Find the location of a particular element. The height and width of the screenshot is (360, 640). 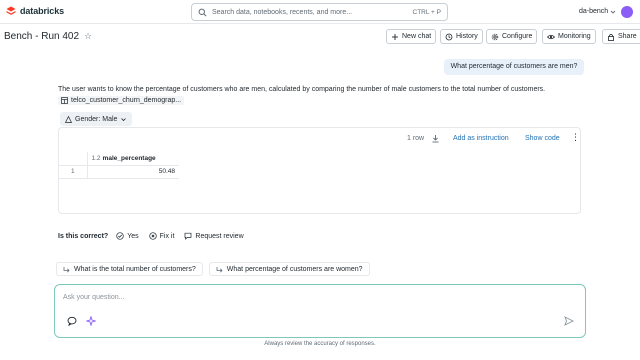

search-icon is located at coordinates (202, 12).